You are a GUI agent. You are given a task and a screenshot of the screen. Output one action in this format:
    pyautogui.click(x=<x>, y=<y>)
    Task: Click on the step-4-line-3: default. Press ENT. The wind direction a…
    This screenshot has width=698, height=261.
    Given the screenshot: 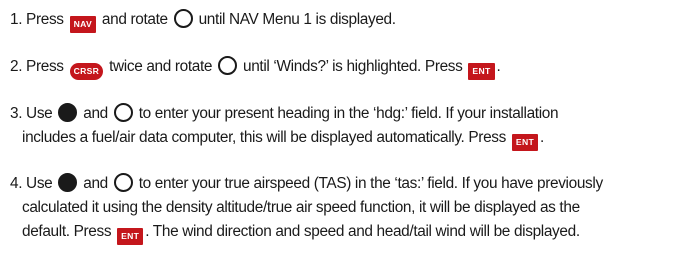 What is the action you would take?
    pyautogui.click(x=352, y=232)
    